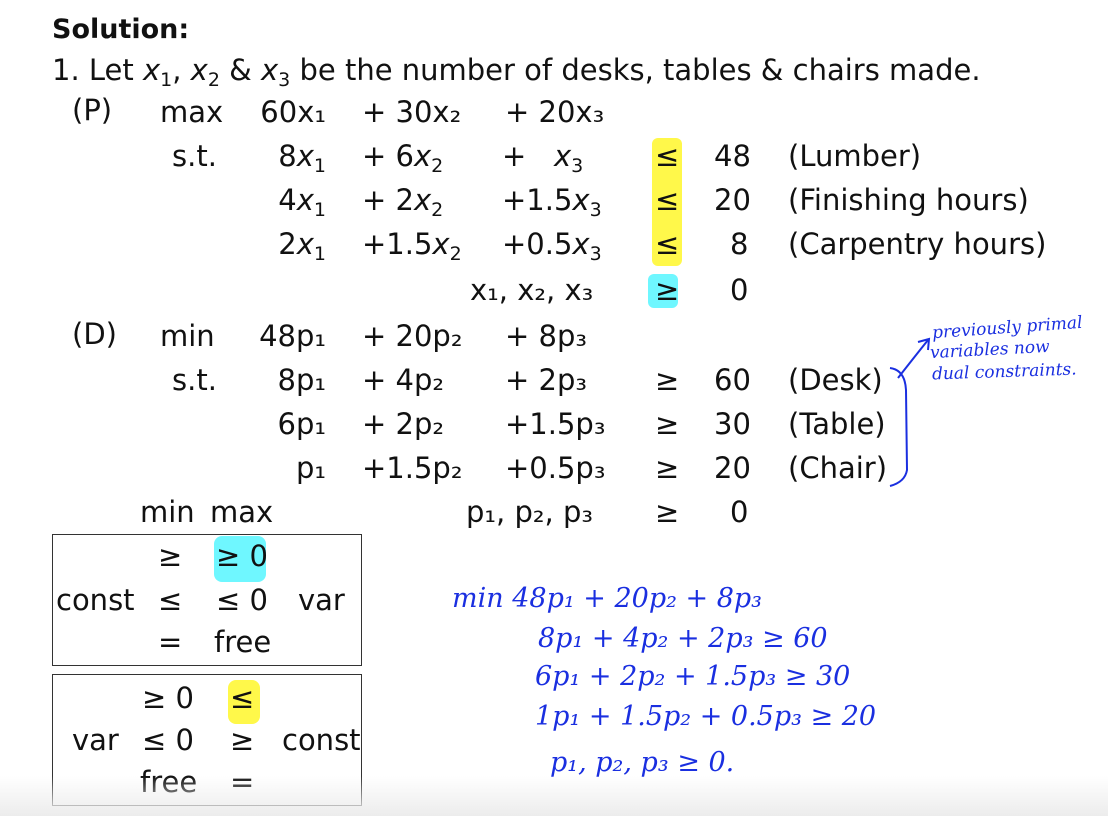 This screenshot has height=816, width=1108. What do you see at coordinates (908, 200) in the screenshot?
I see `constraint-name: (Finishing hours)` at bounding box center [908, 200].